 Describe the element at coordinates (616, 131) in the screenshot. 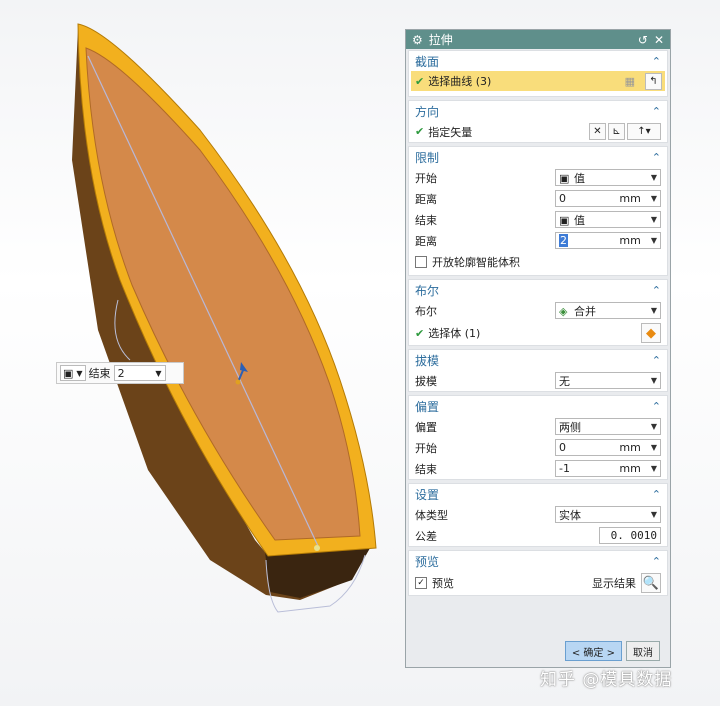

I see `vector-dialog-icon: ⊾` at that location.